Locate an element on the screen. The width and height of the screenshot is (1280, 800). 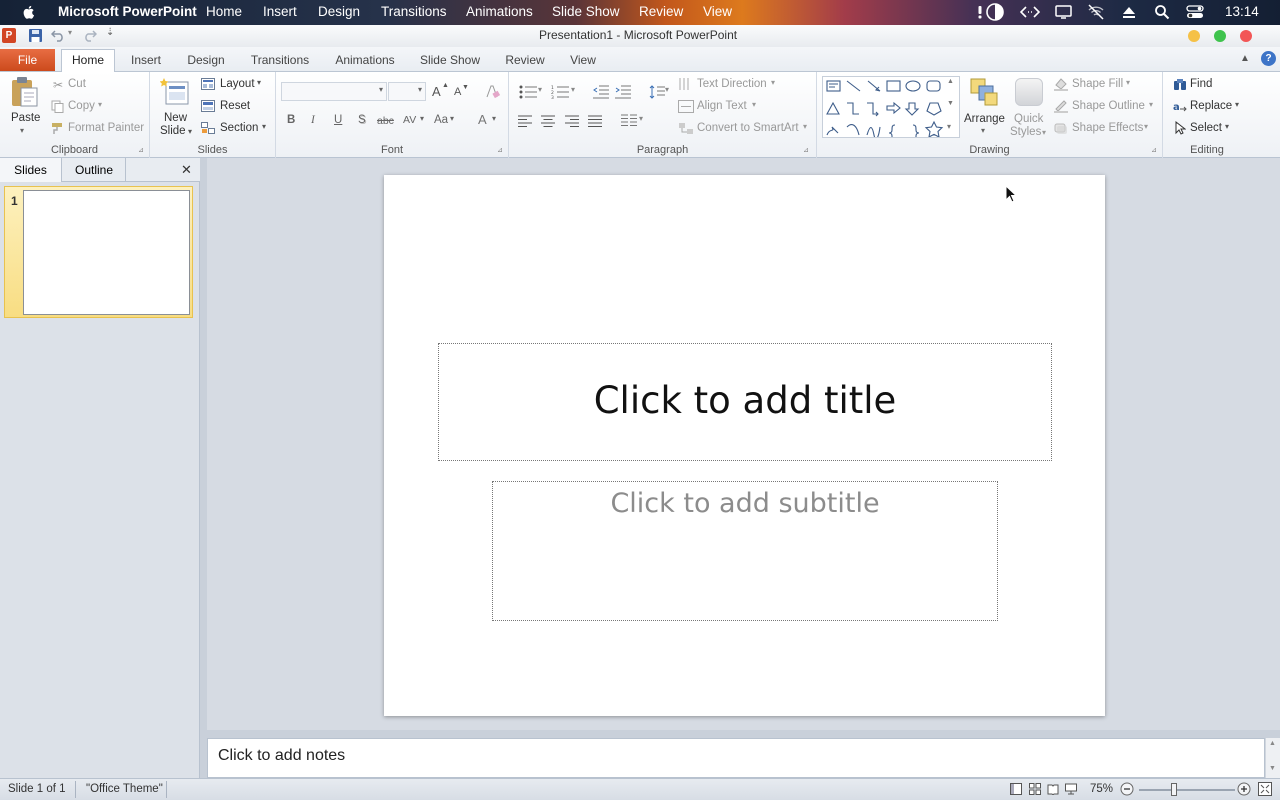
menu-clock: 13:14 is located at coordinates (1242, 11).